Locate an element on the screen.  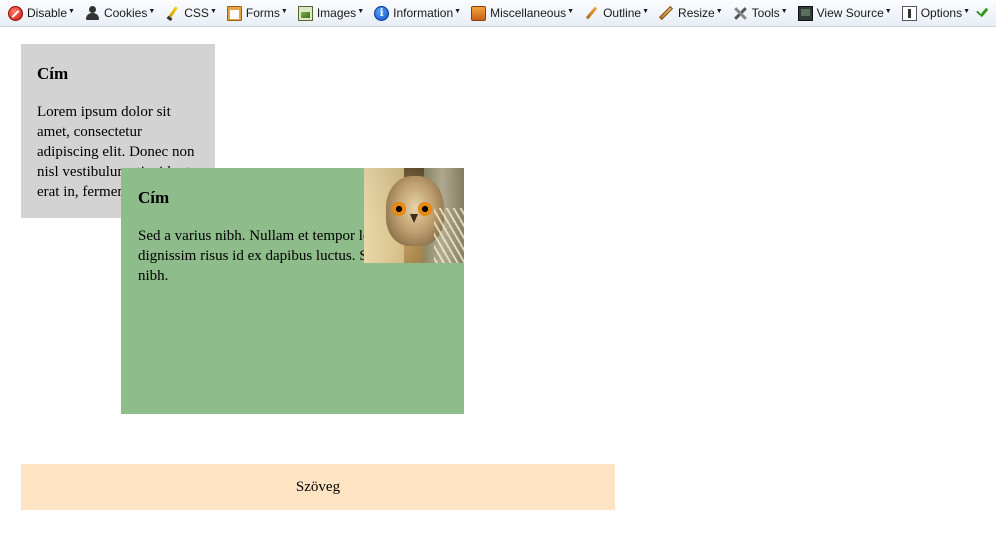
toolbar-resize-menu: Resize ▼ is located at coordinates (690, 13).